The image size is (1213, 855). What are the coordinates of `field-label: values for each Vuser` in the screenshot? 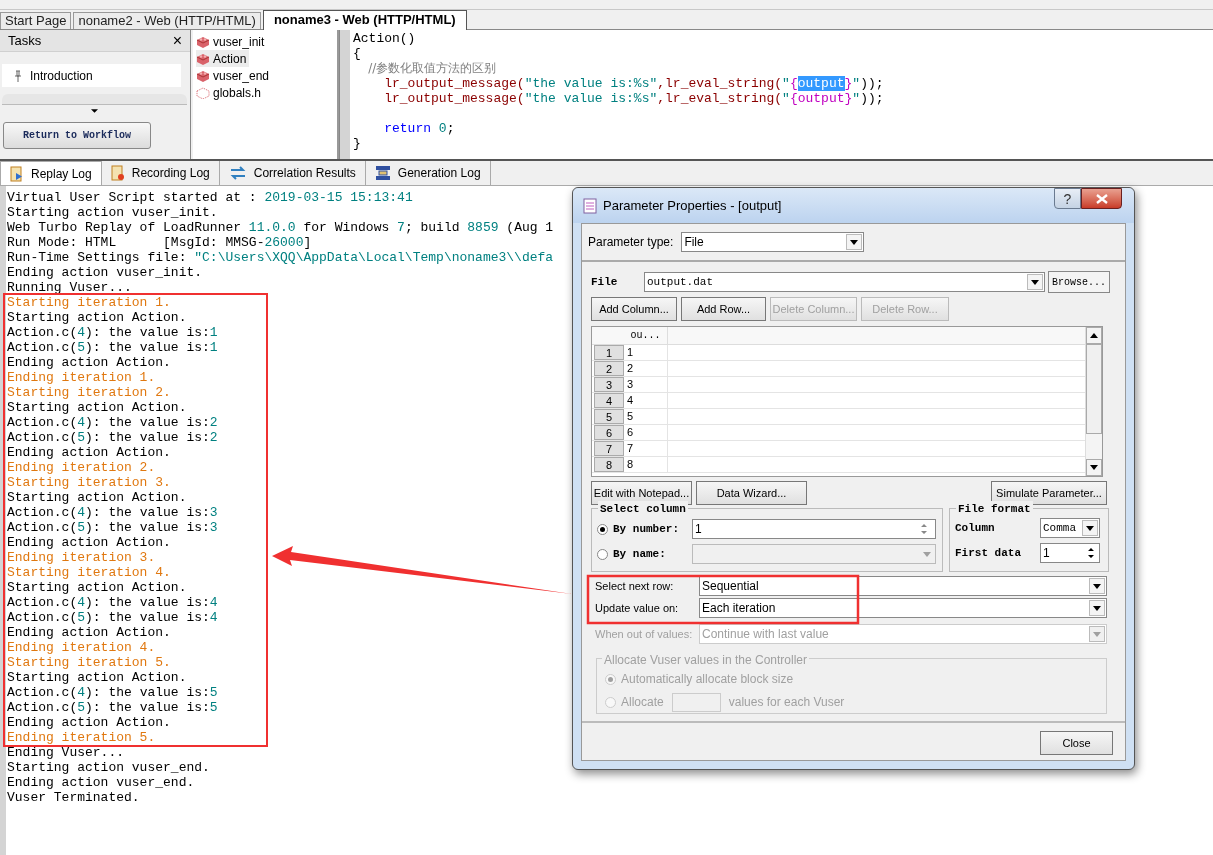 It's located at (786, 702).